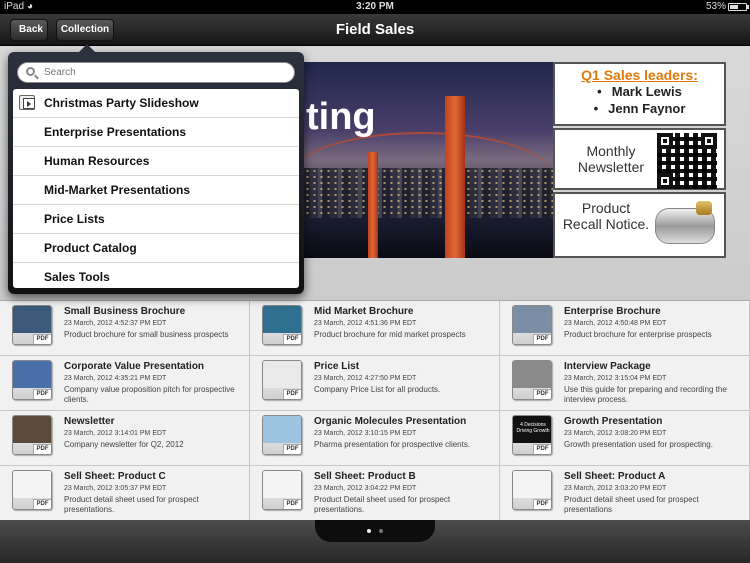  Describe the element at coordinates (365, 488) in the screenshot. I see `document-date: 23 March, 2012 3:04:22 PM EDT` at that location.